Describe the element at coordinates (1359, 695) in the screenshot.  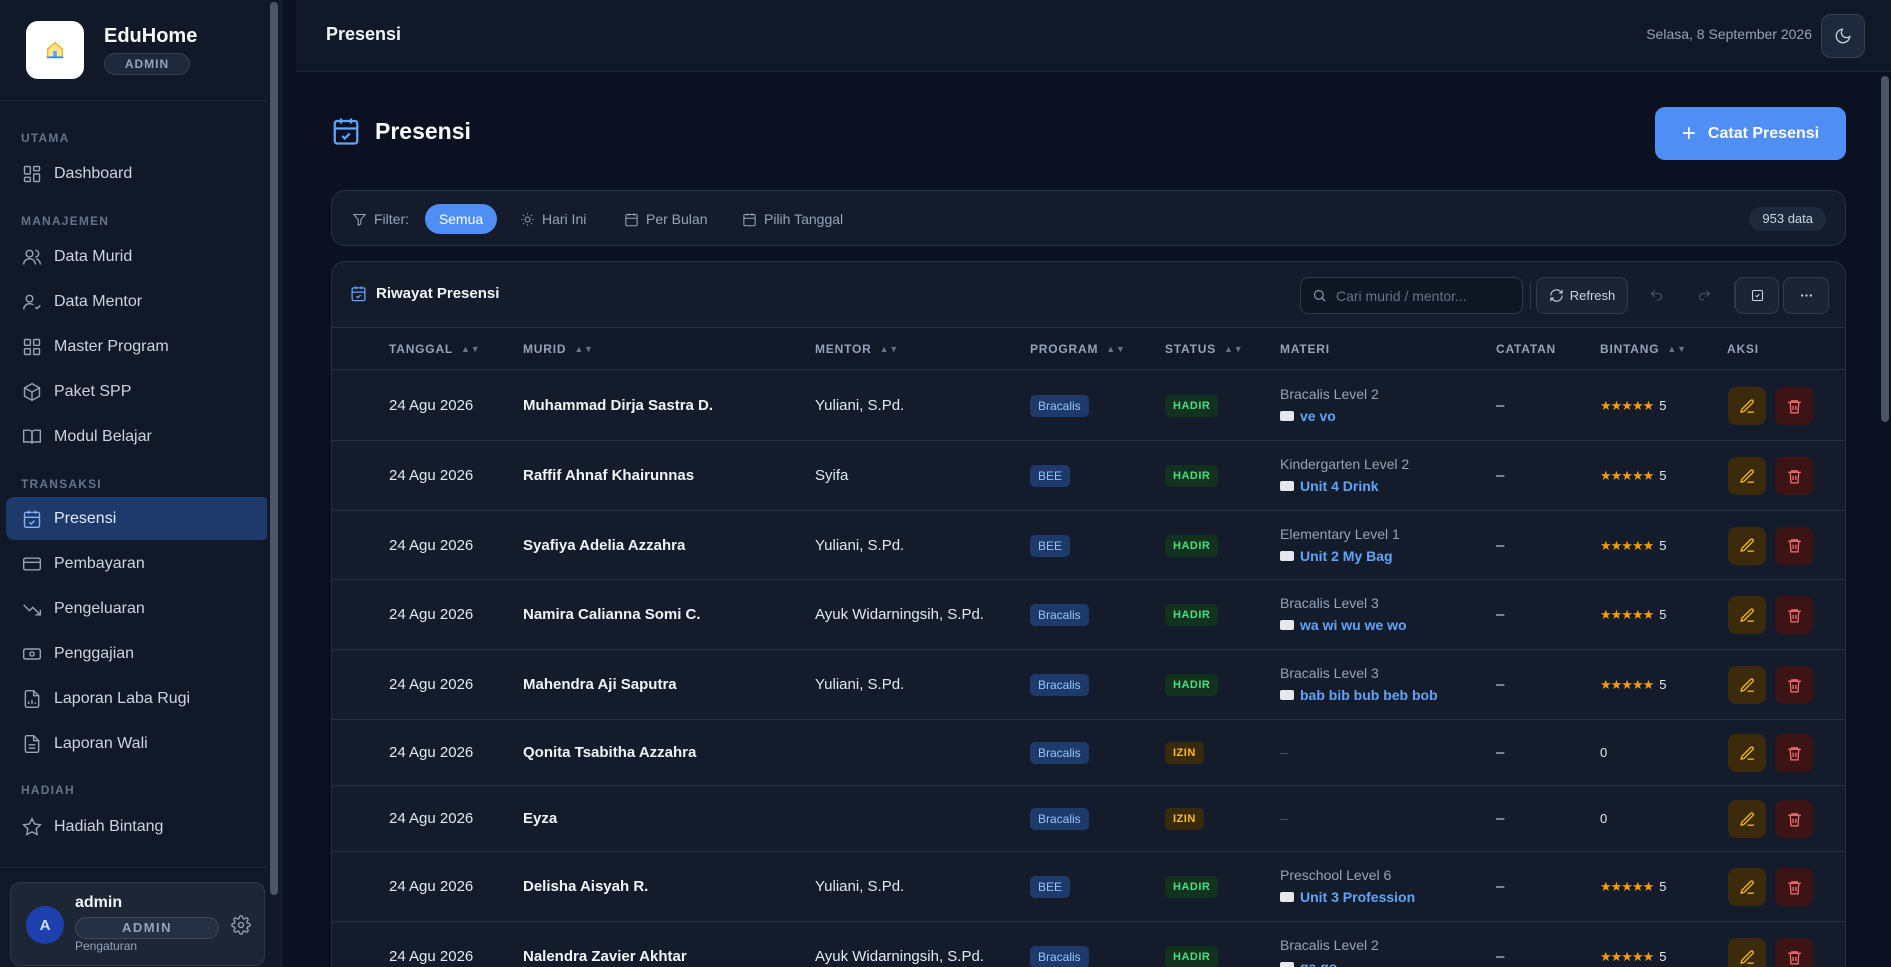
I see `material-lesson-link: bab bib bub beb bob` at that location.